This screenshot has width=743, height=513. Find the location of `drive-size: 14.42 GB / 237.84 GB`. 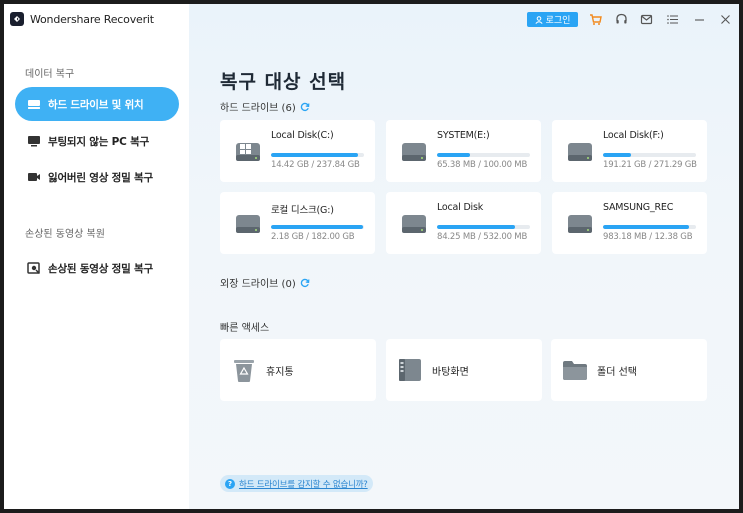

drive-size: 14.42 GB / 237.84 GB is located at coordinates (315, 165).